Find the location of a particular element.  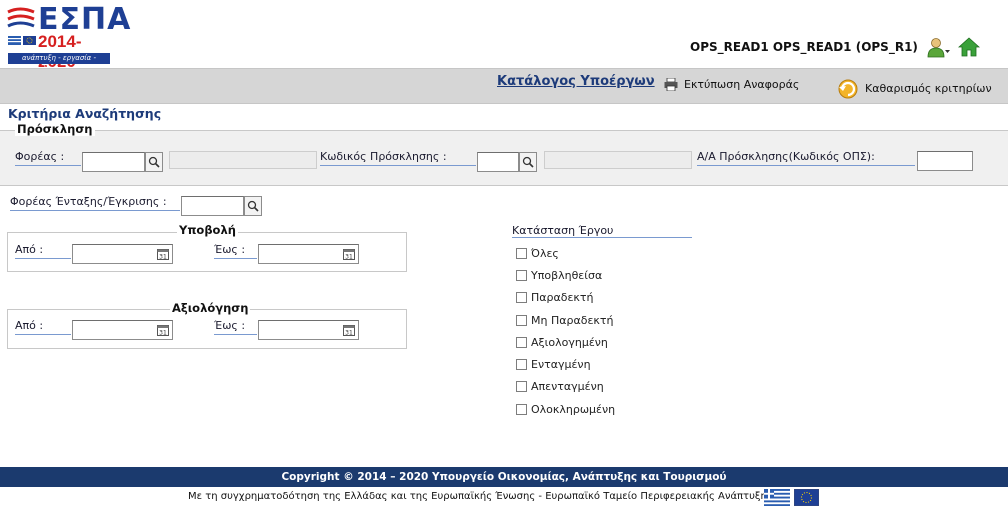

status-option-not-accepted: Μη Παραδεκτή is located at coordinates (564, 320).